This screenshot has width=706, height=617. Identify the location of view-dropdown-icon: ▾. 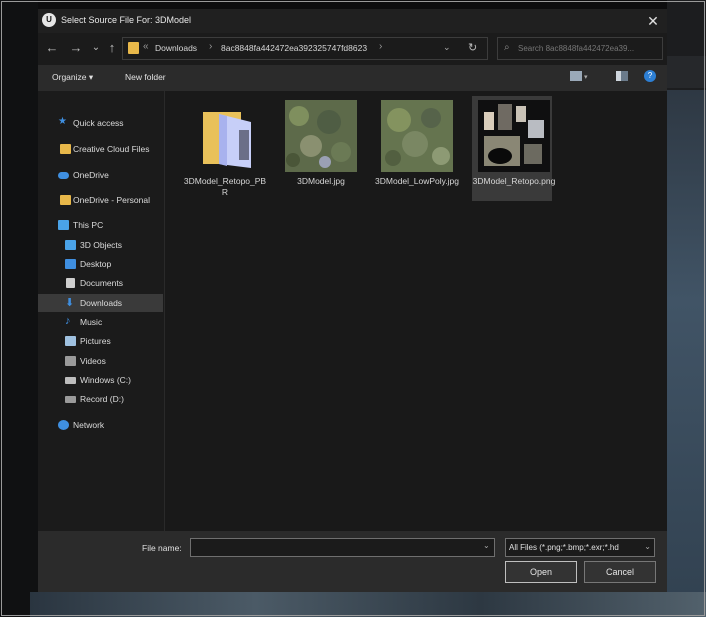
(586, 77).